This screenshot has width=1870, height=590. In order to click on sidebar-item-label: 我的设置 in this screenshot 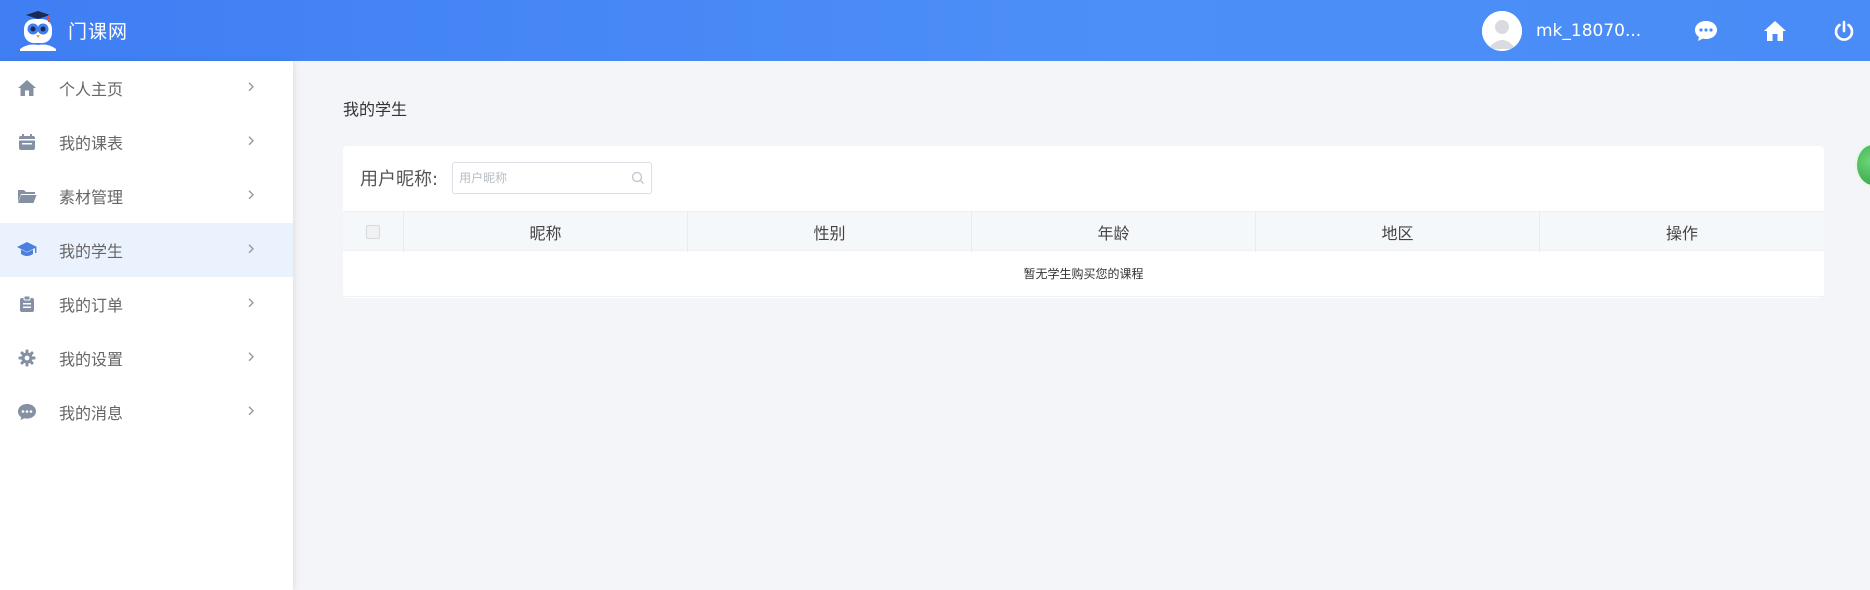, I will do `click(91, 359)`.